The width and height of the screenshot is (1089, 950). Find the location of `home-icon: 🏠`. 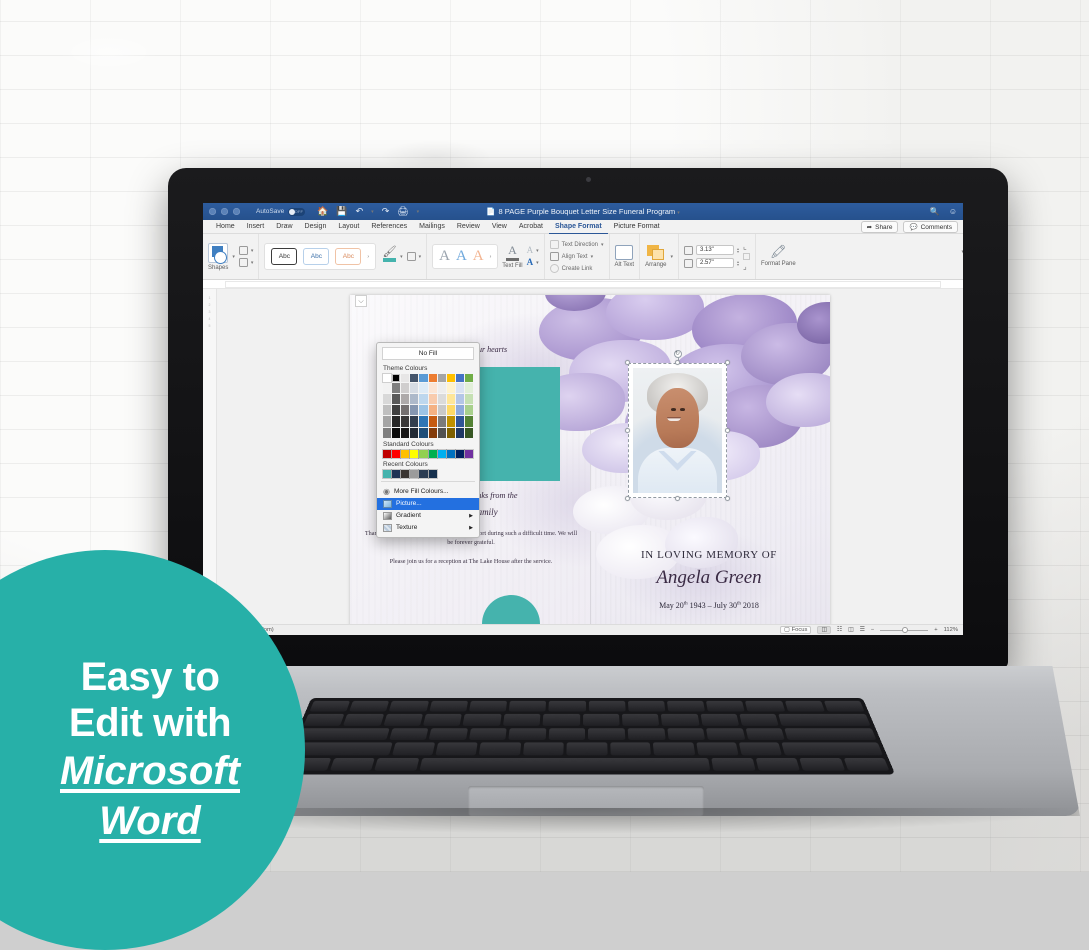

home-icon: 🏠 is located at coordinates (322, 211).